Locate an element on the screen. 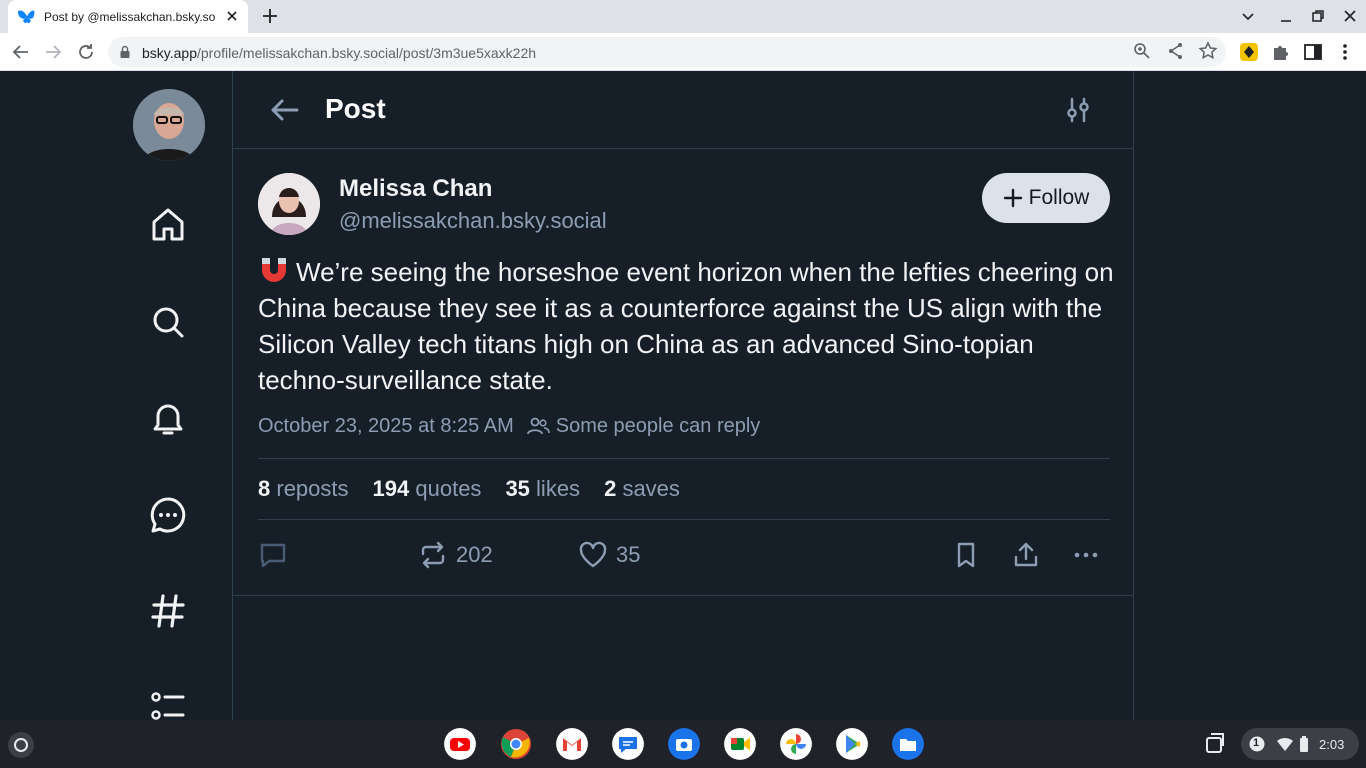 This screenshot has width=1366, height=768. author-avatar is located at coordinates (289, 204).